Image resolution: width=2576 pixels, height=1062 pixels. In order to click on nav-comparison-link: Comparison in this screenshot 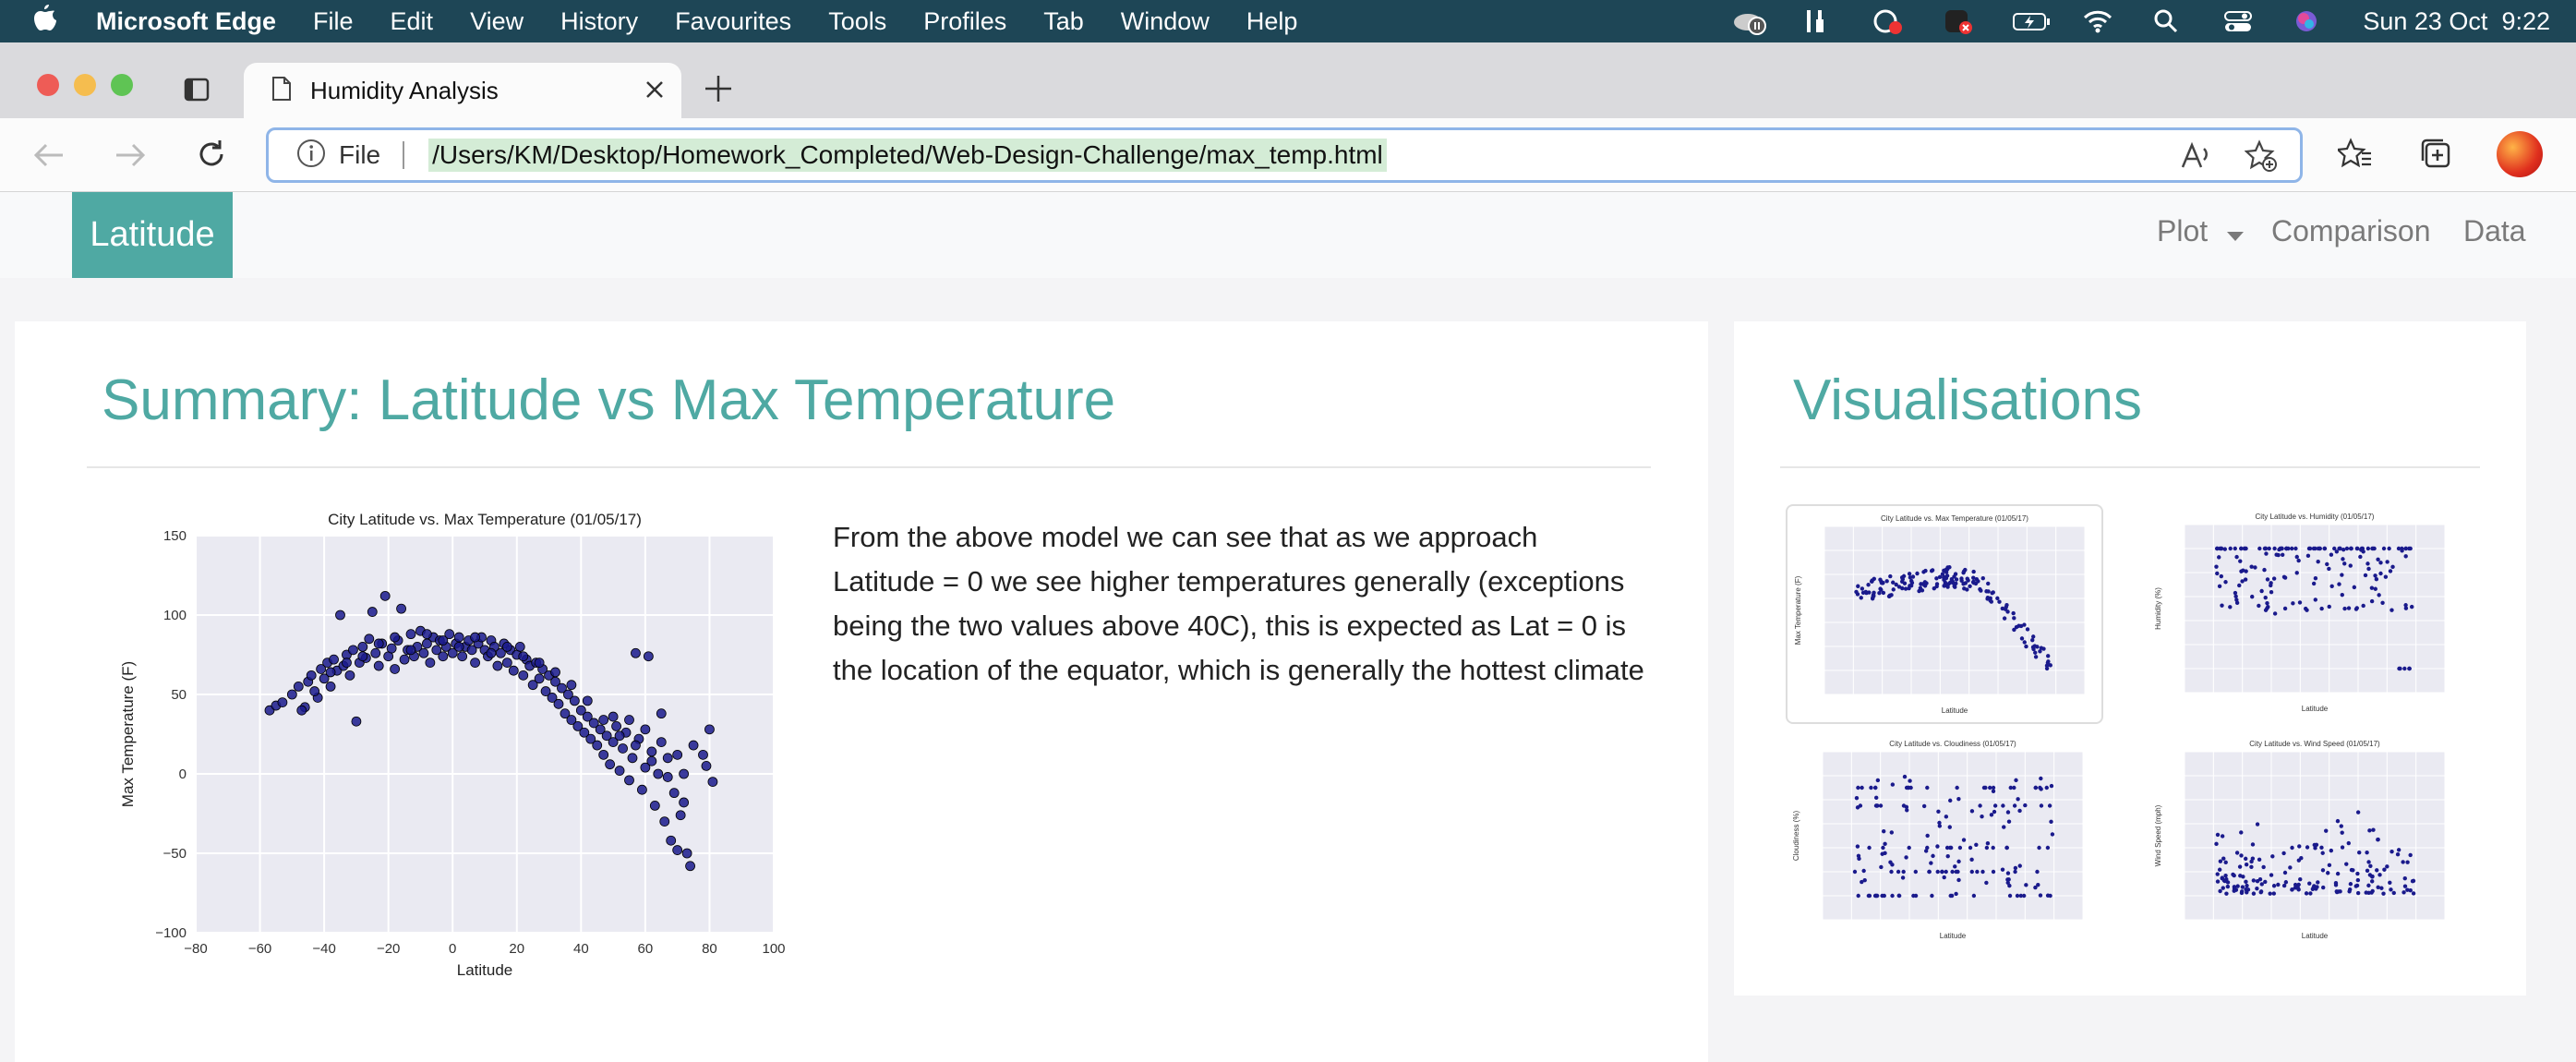, I will do `click(2351, 231)`.